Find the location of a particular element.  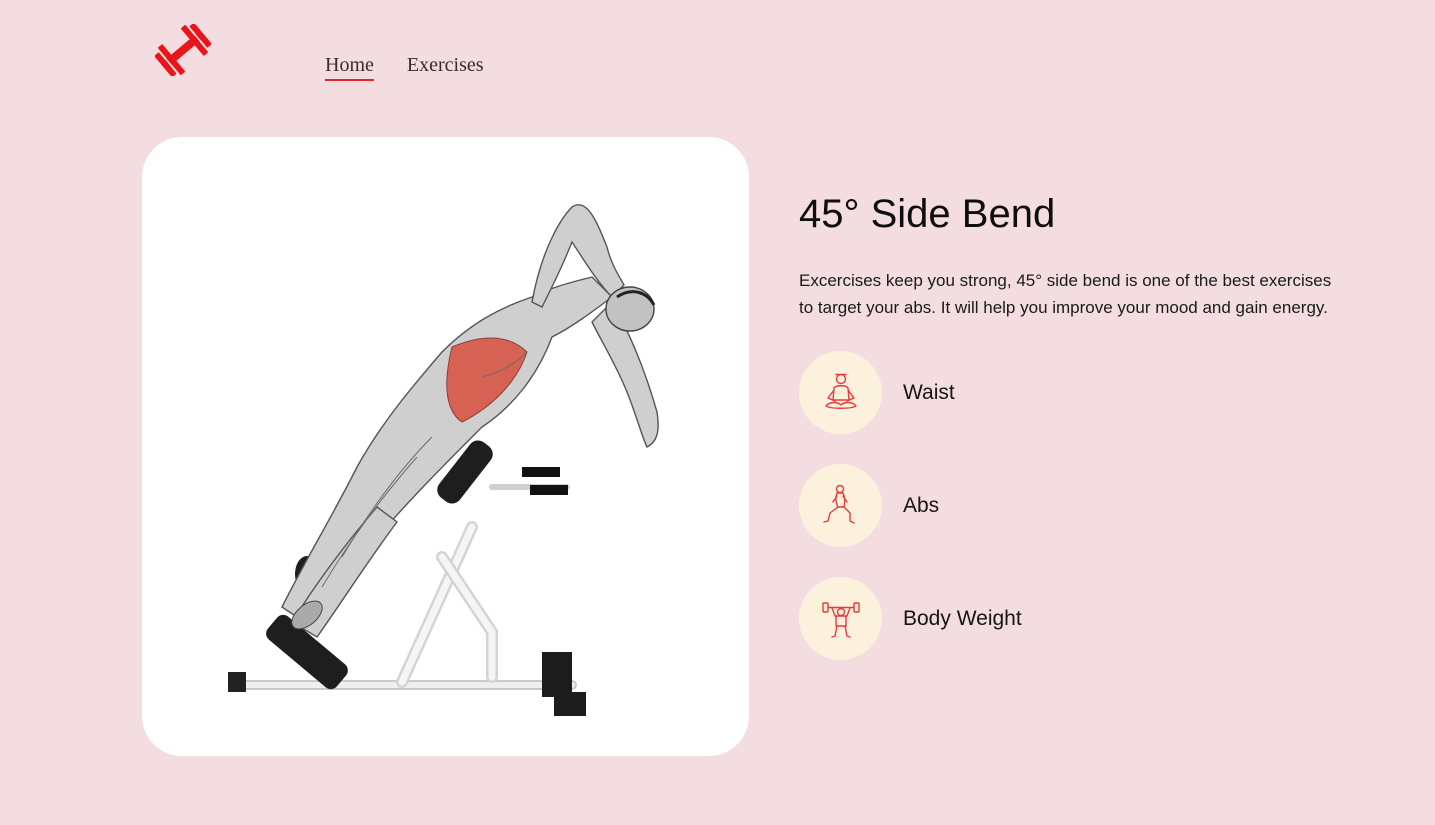

tag-waist: Waist is located at coordinates (910, 392).